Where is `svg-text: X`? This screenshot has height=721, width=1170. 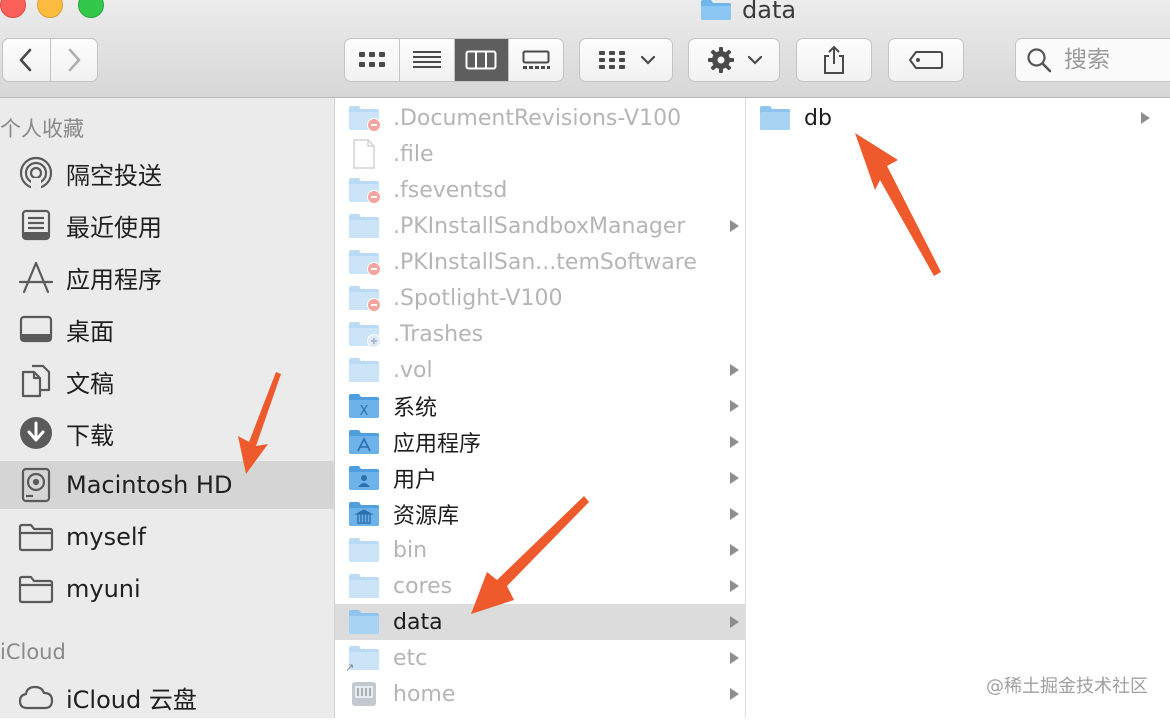 svg-text: X is located at coordinates (364, 411).